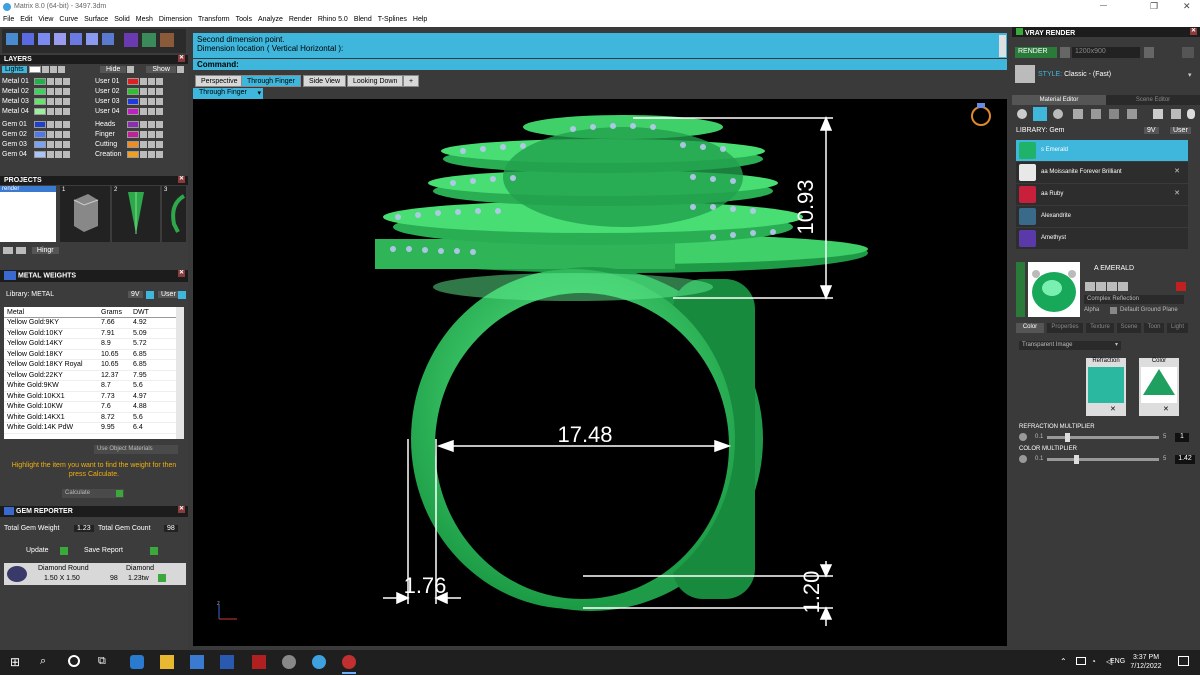 The height and width of the screenshot is (675, 1200). What do you see at coordinates (36, 113) in the screenshot?
I see `layer-row: Metal 04` at bounding box center [36, 113].